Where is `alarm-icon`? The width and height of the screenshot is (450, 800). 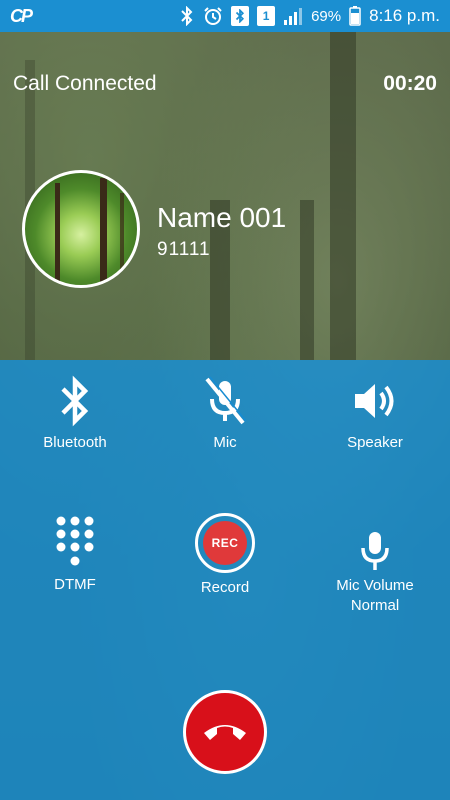 alarm-icon is located at coordinates (213, 16).